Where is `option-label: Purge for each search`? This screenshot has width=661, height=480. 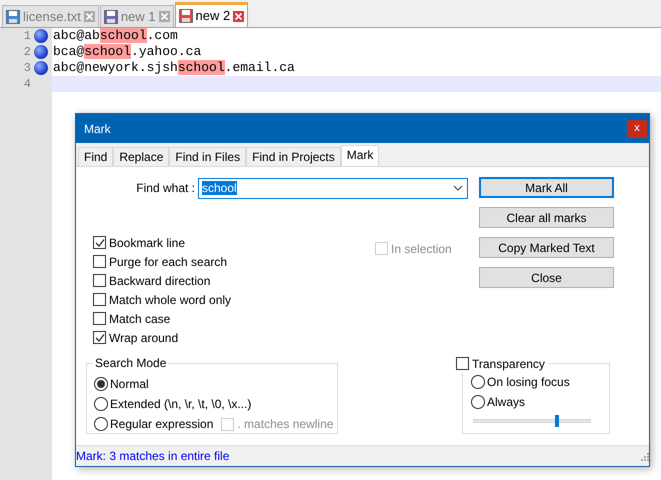 option-label: Purge for each search is located at coordinates (168, 262).